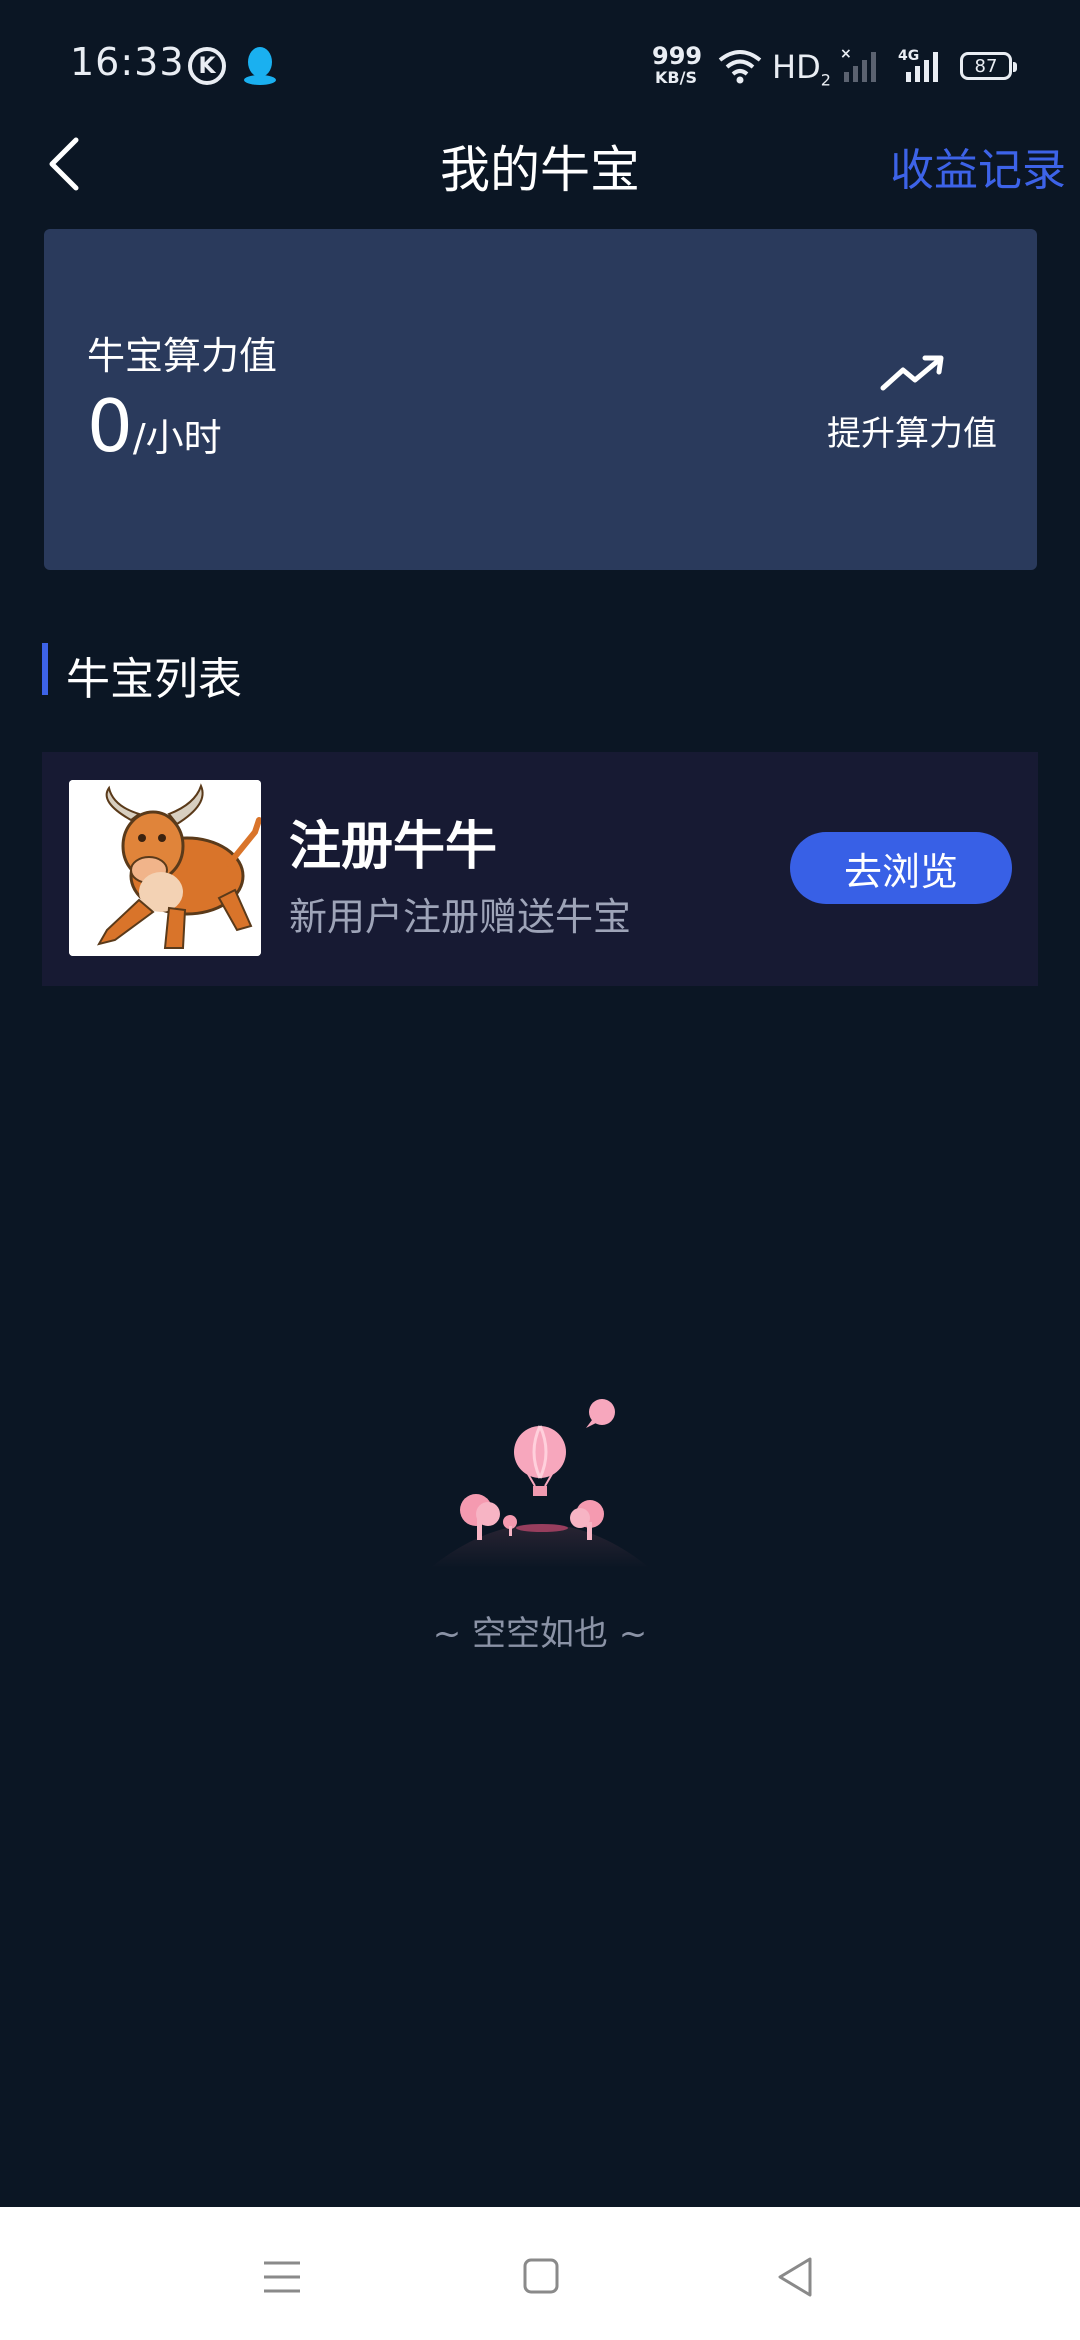 The width and height of the screenshot is (1080, 2340). I want to click on menu-icon, so click(282, 2277).